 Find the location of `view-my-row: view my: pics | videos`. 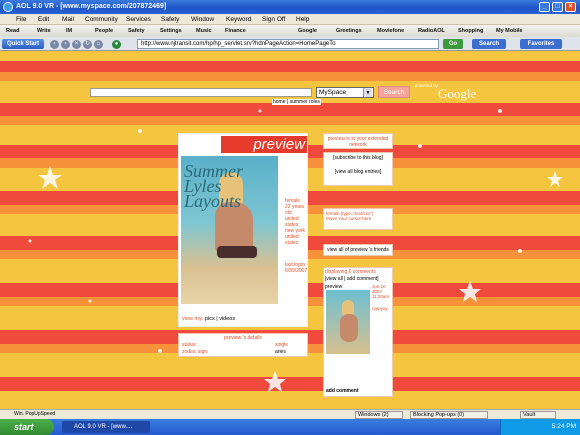

view-my-row: view my: pics | videos is located at coordinates (209, 319).